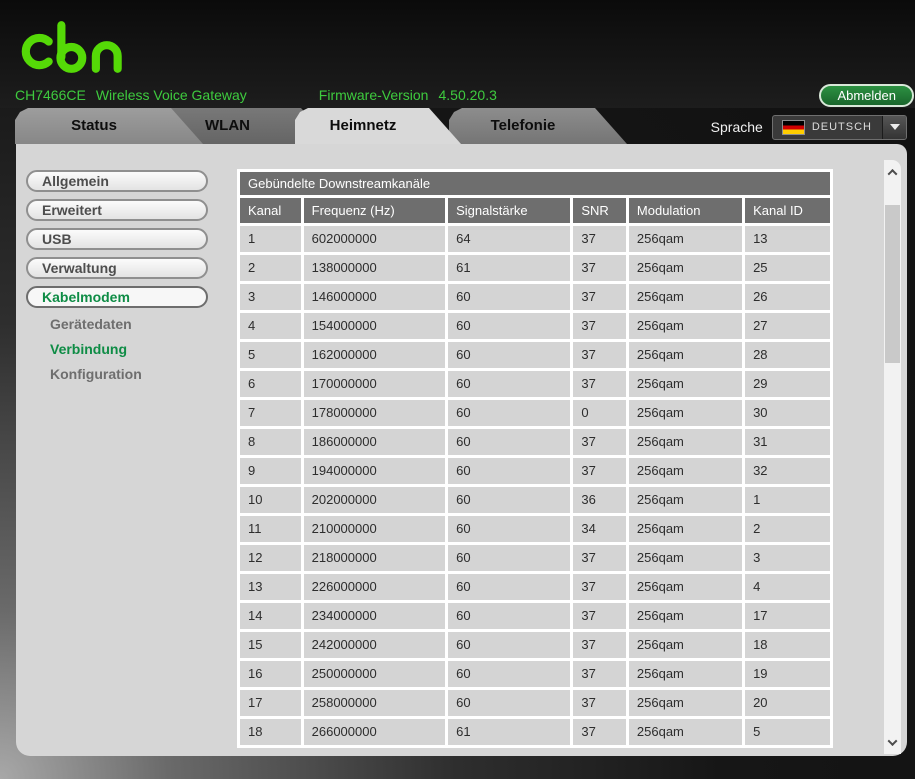  I want to click on table-cell: 12, so click(270, 558).